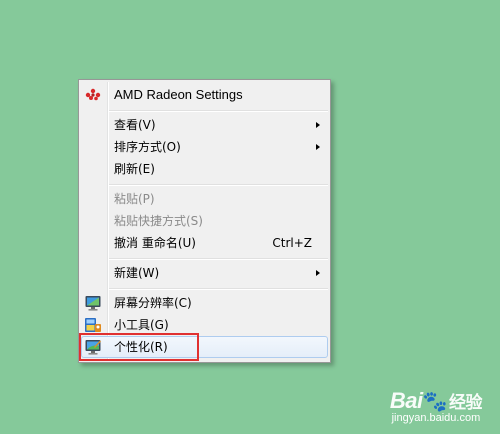 Image resolution: width=500 pixels, height=434 pixels. I want to click on menu-item-label: 刷新(E), so click(134, 169).